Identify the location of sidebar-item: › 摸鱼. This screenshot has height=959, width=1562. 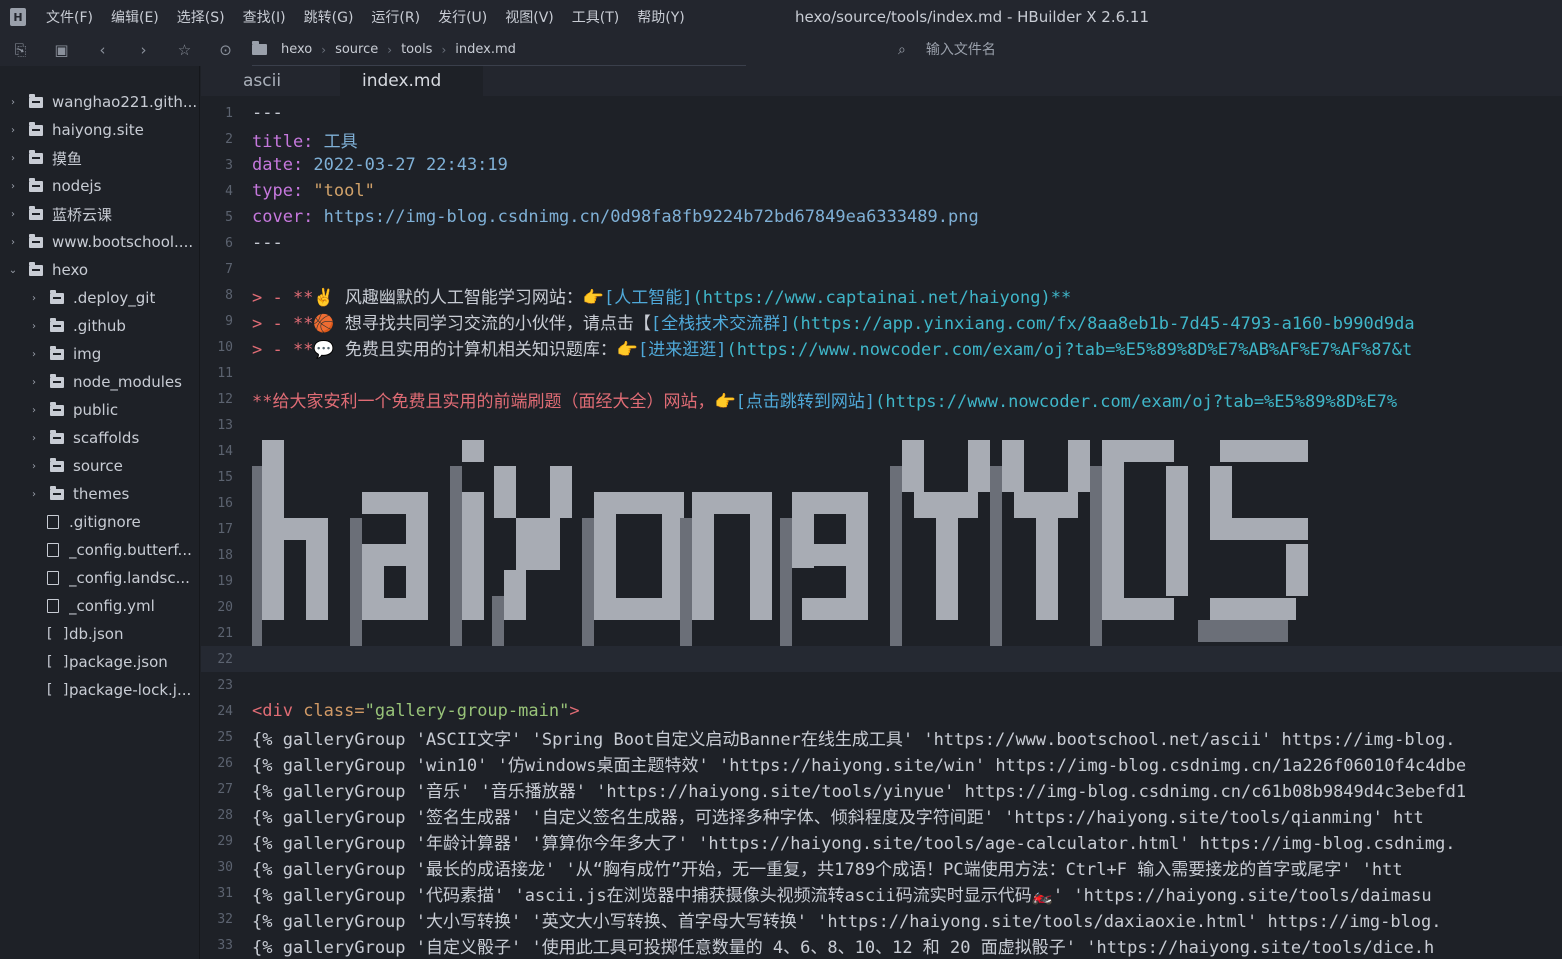
(99, 158).